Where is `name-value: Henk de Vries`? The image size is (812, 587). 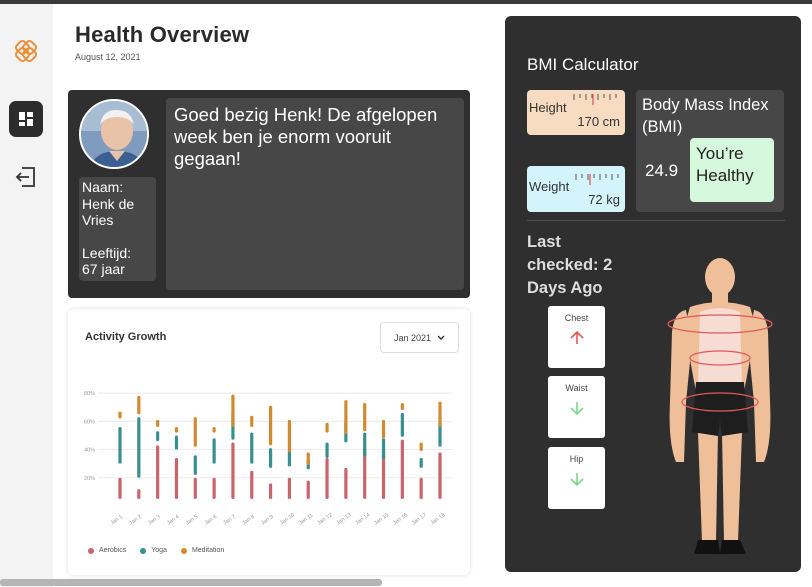
name-value: Henk de Vries is located at coordinates (108, 212).